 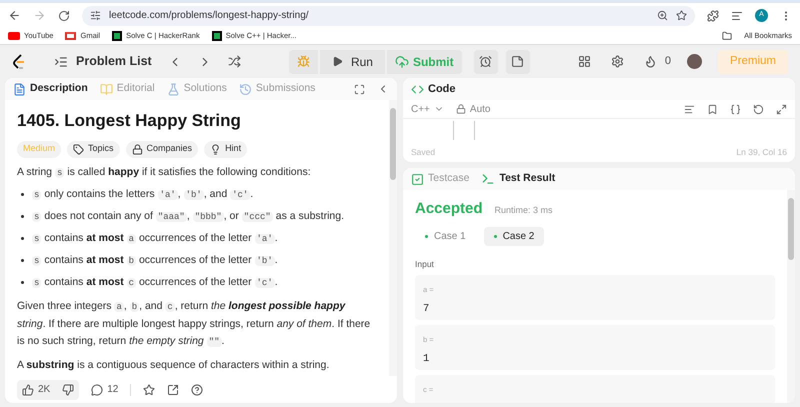 What do you see at coordinates (689, 109) in the screenshot?
I see `format-icon` at bounding box center [689, 109].